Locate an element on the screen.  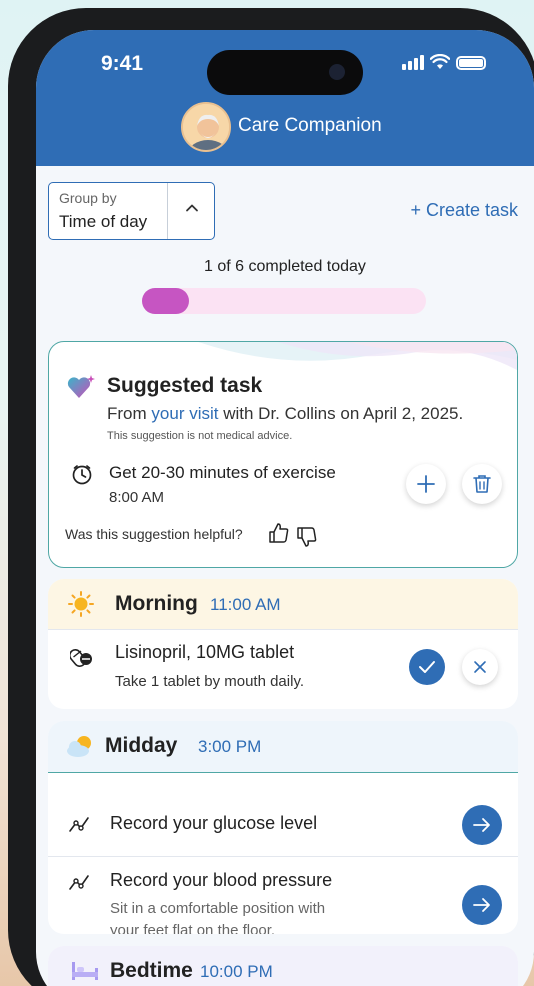
pill-icon is located at coordinates (81, 658).